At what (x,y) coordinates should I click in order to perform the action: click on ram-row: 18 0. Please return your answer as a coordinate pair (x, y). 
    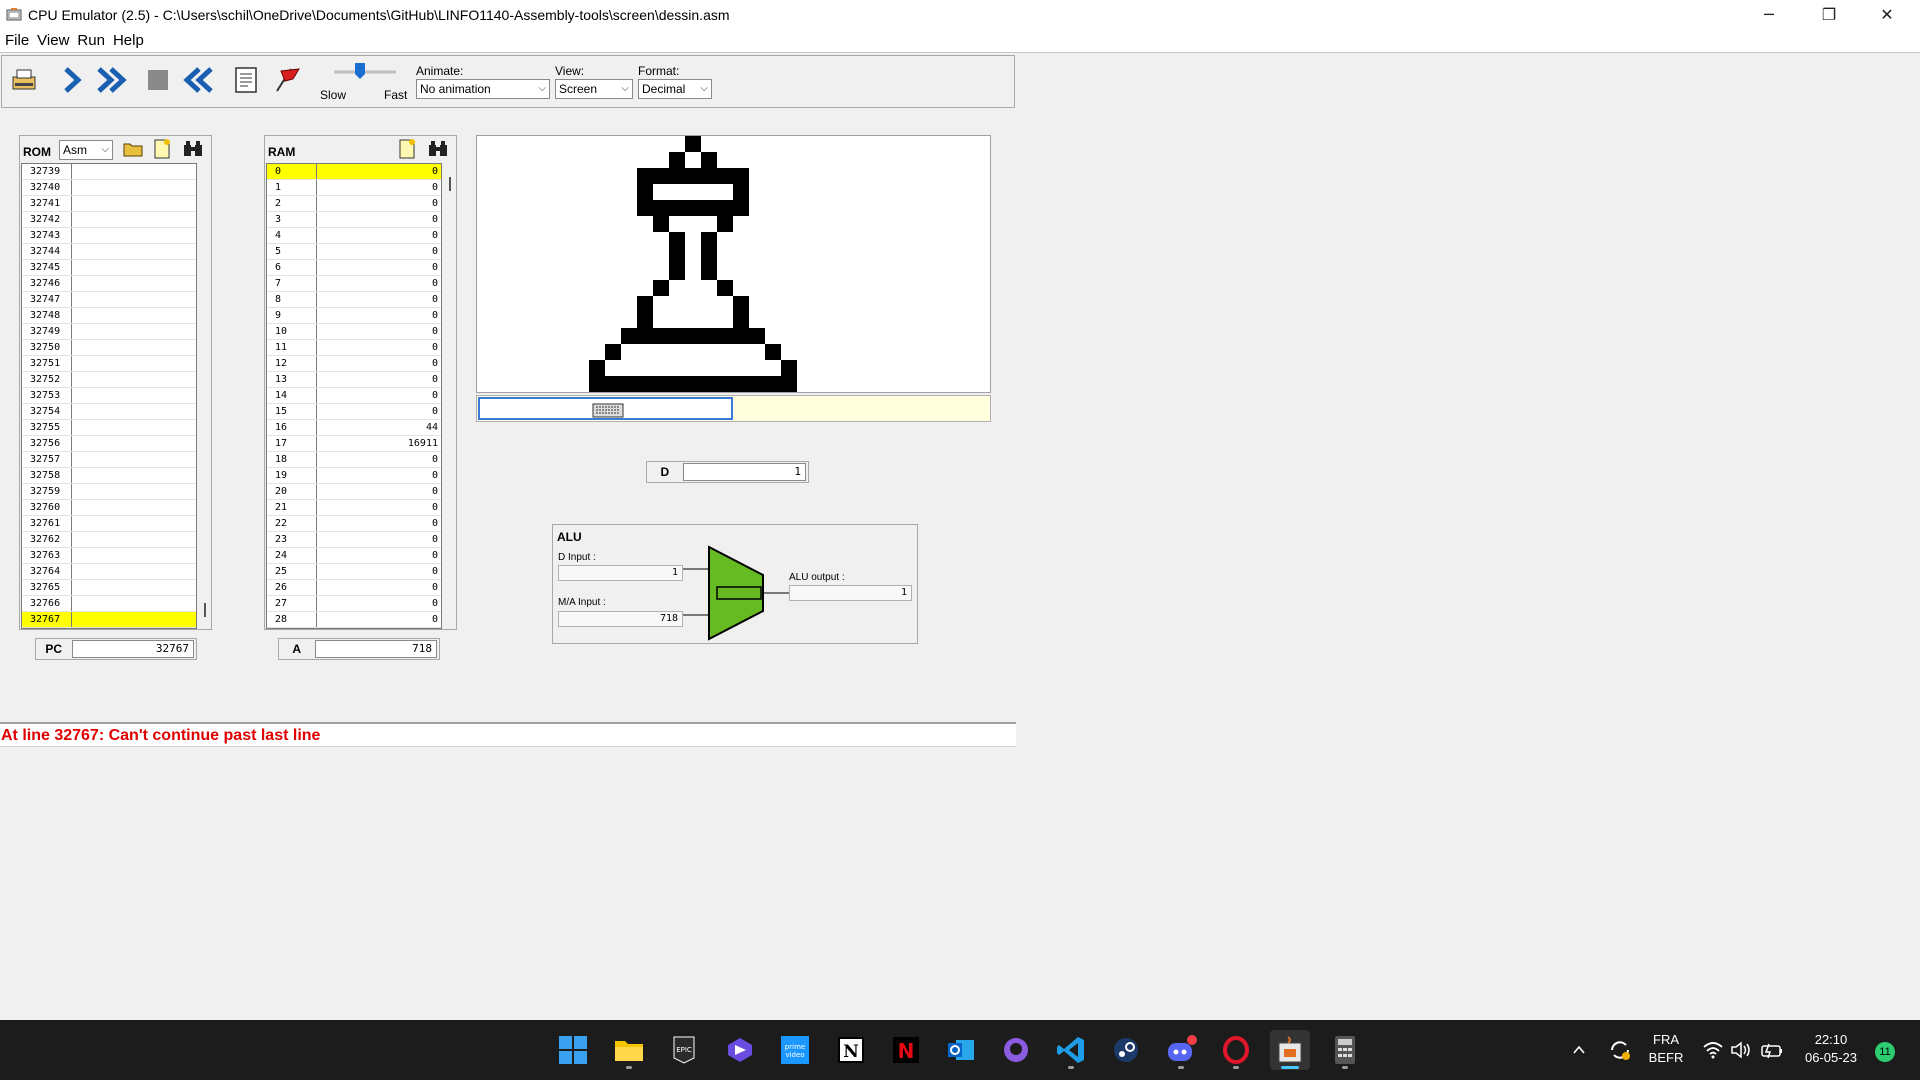
    Looking at the image, I should click on (354, 460).